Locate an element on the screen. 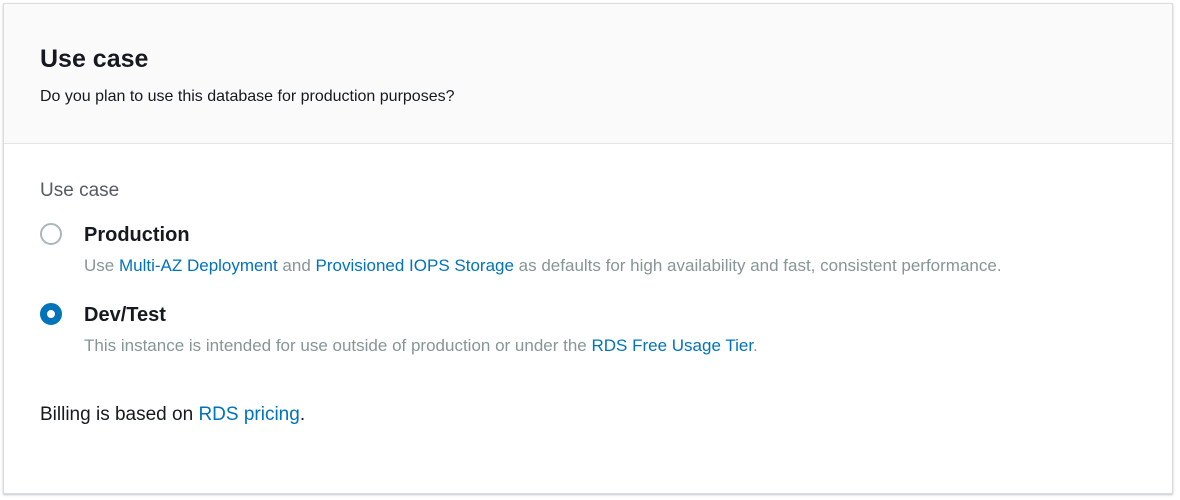 Image resolution: width=1180 pixels, height=500 pixels. panel-title: Use case is located at coordinates (94, 59).